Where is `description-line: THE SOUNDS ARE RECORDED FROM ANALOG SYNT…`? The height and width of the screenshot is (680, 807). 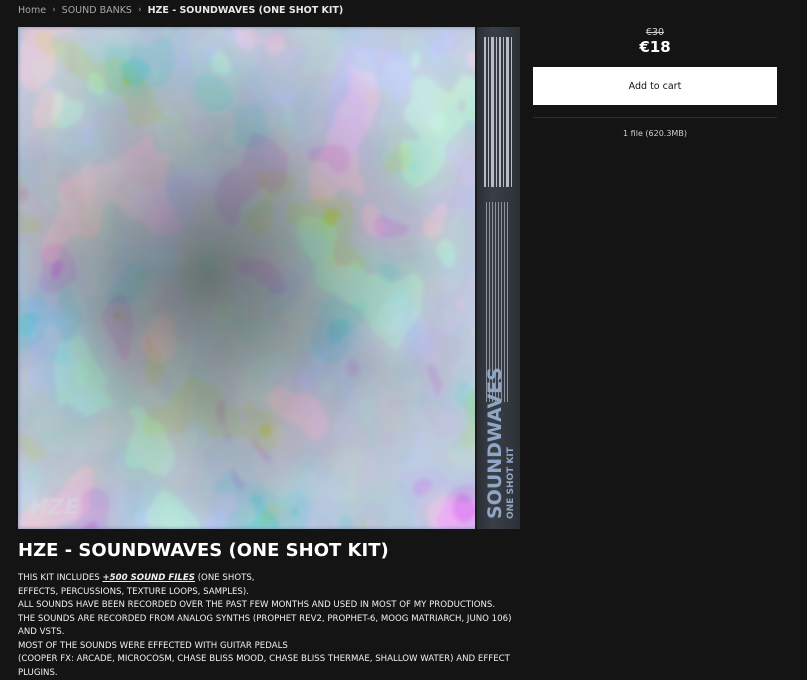 description-line: THE SOUNDS ARE RECORDED FROM ANALOG SYNT… is located at coordinates (278, 620).